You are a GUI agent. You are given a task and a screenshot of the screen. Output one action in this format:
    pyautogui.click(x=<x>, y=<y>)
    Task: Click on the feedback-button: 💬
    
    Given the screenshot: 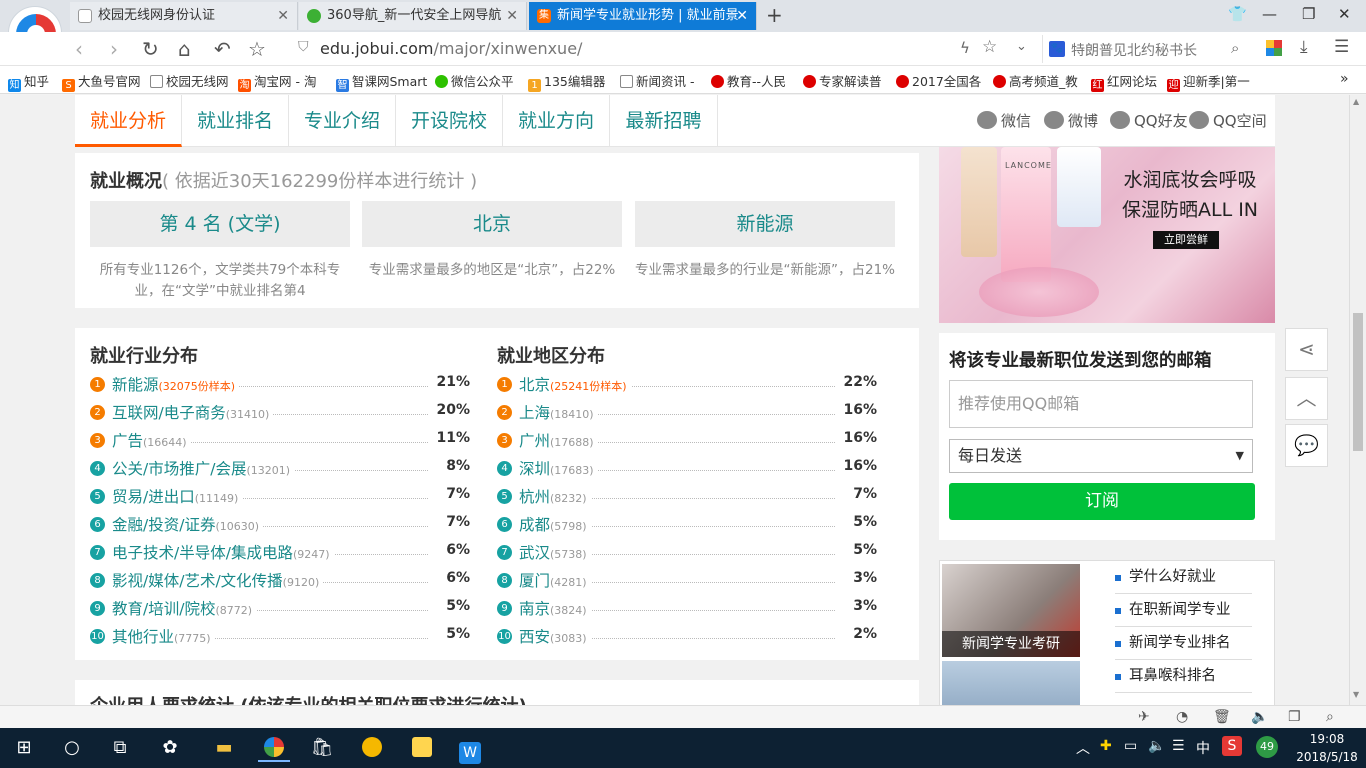 What is the action you would take?
    pyautogui.click(x=1306, y=445)
    